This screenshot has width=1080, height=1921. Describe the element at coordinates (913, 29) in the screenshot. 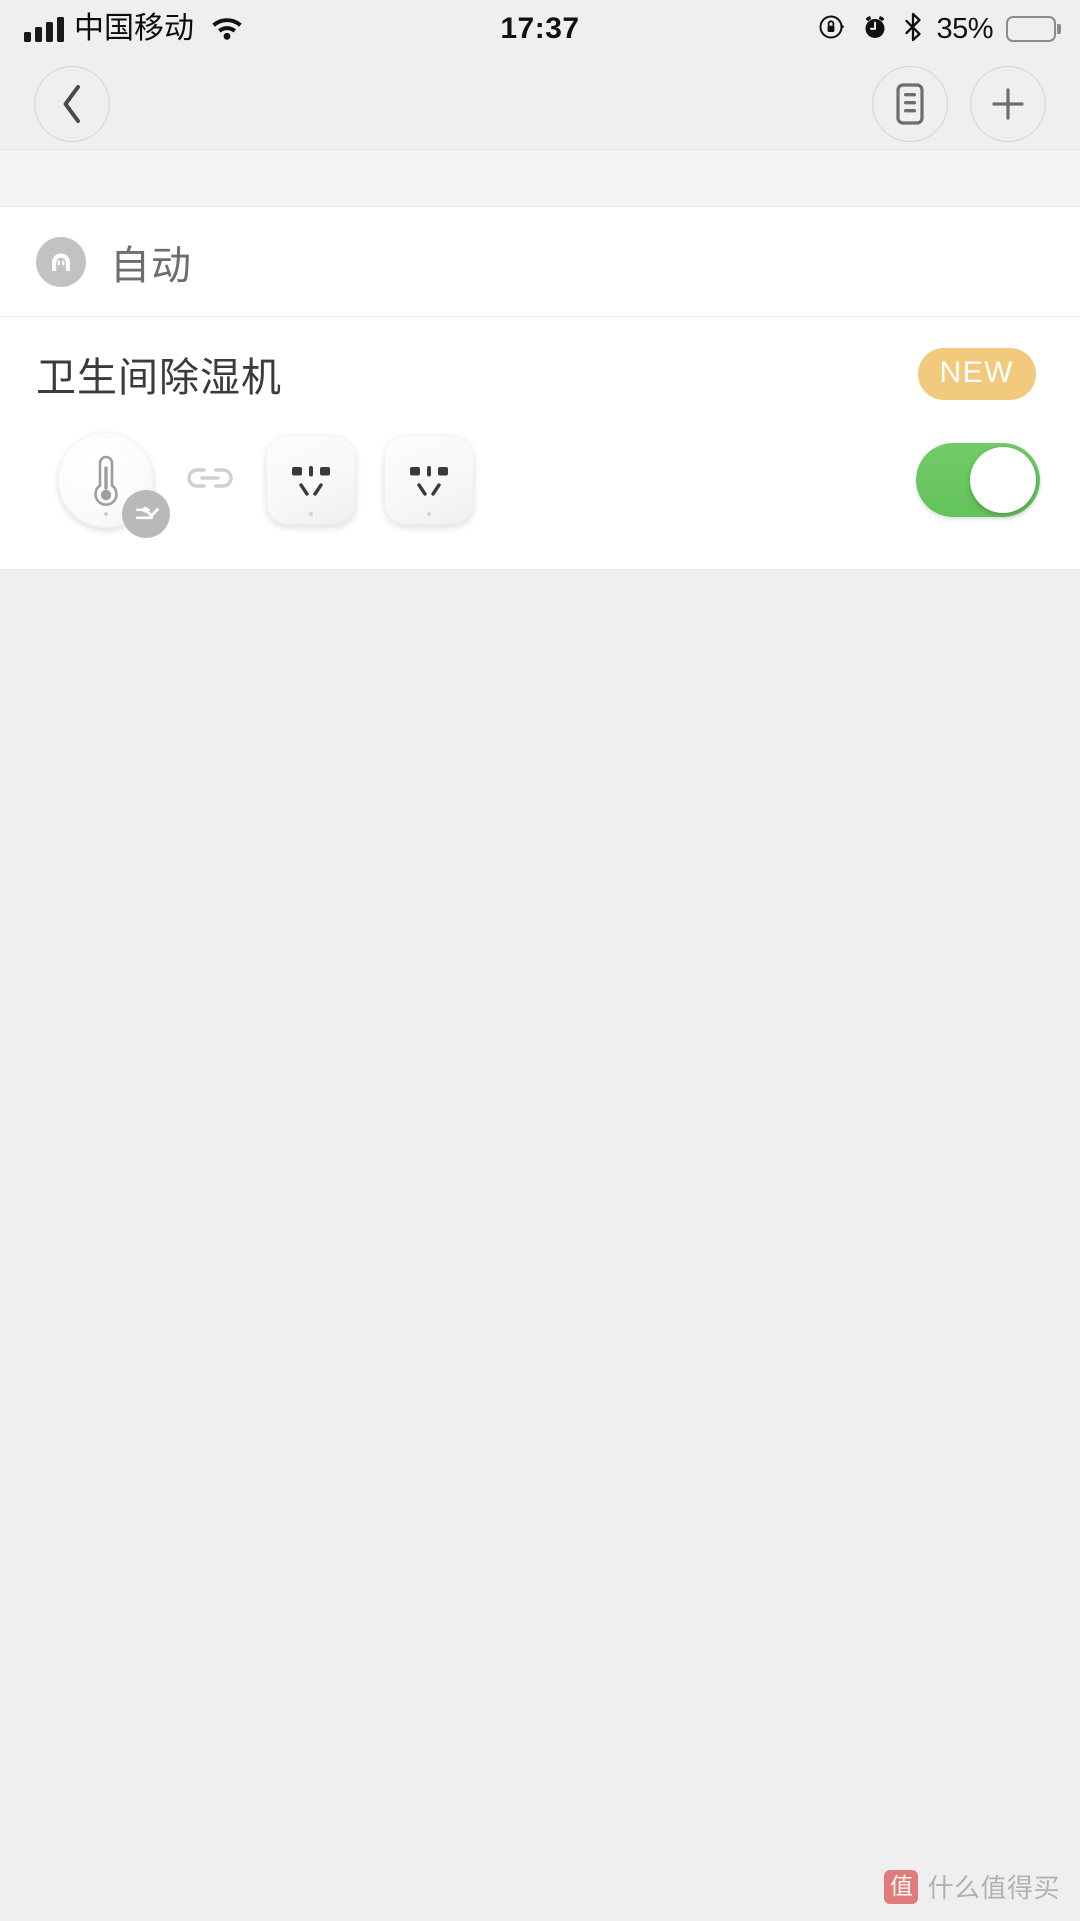

I see `bluetooth-icon` at that location.